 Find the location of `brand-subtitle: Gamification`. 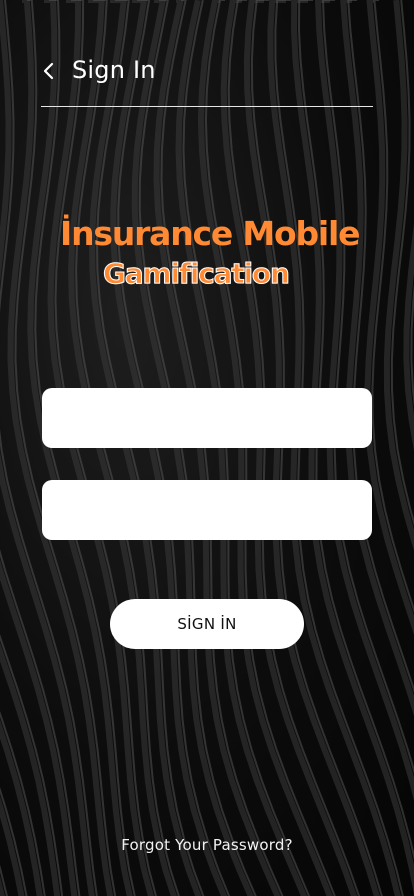

brand-subtitle: Gamification is located at coordinates (197, 274).